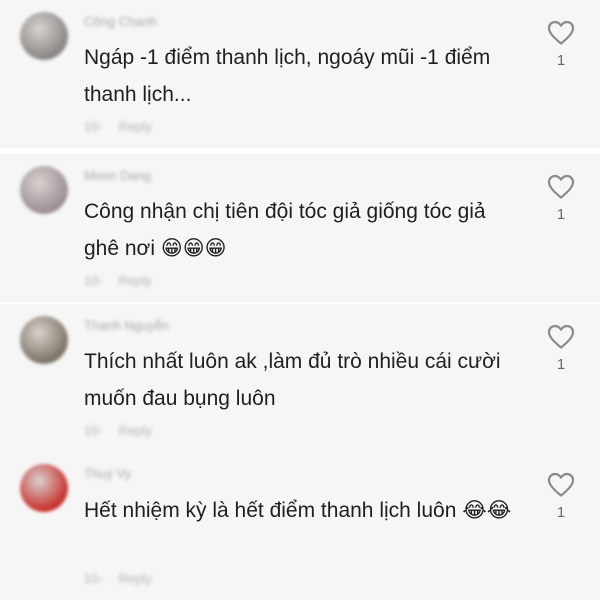 This screenshot has width=600, height=600. What do you see at coordinates (193, 248) in the screenshot?
I see `comment-emoji: 😁😁😁` at bounding box center [193, 248].